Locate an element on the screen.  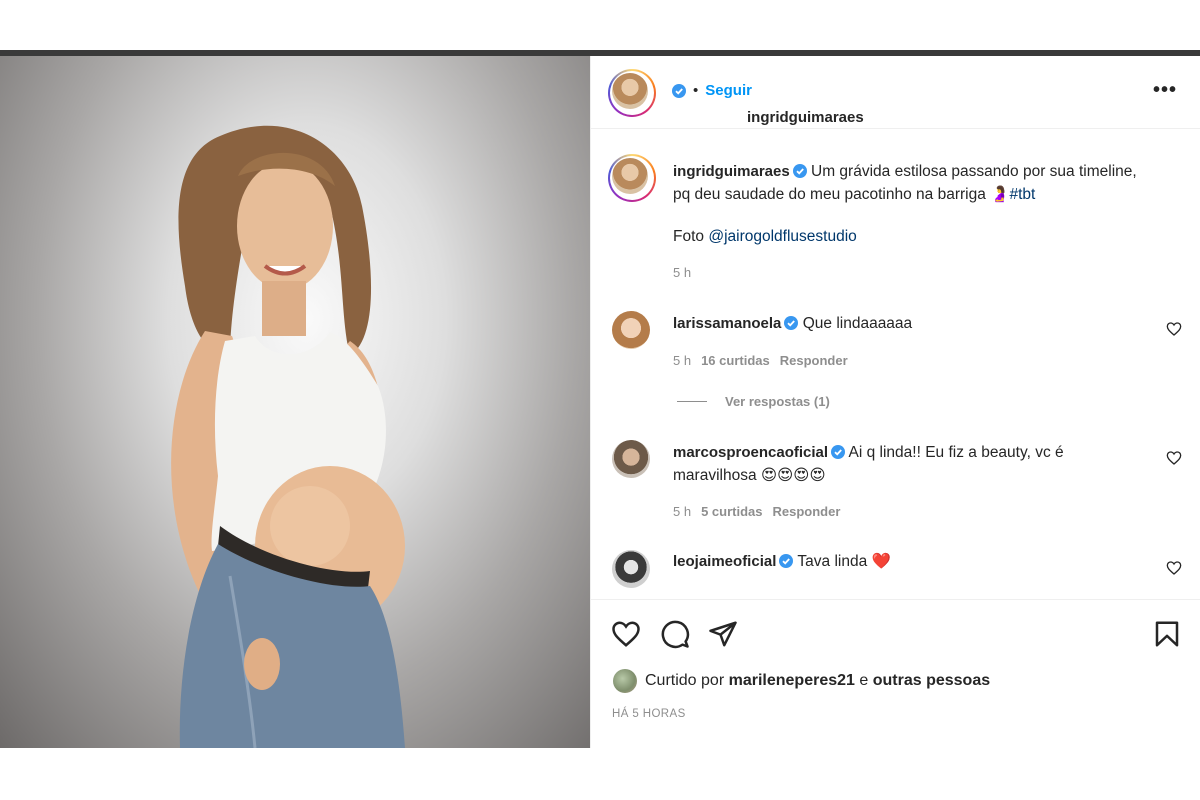
likes-connector: e is located at coordinates (864, 680).